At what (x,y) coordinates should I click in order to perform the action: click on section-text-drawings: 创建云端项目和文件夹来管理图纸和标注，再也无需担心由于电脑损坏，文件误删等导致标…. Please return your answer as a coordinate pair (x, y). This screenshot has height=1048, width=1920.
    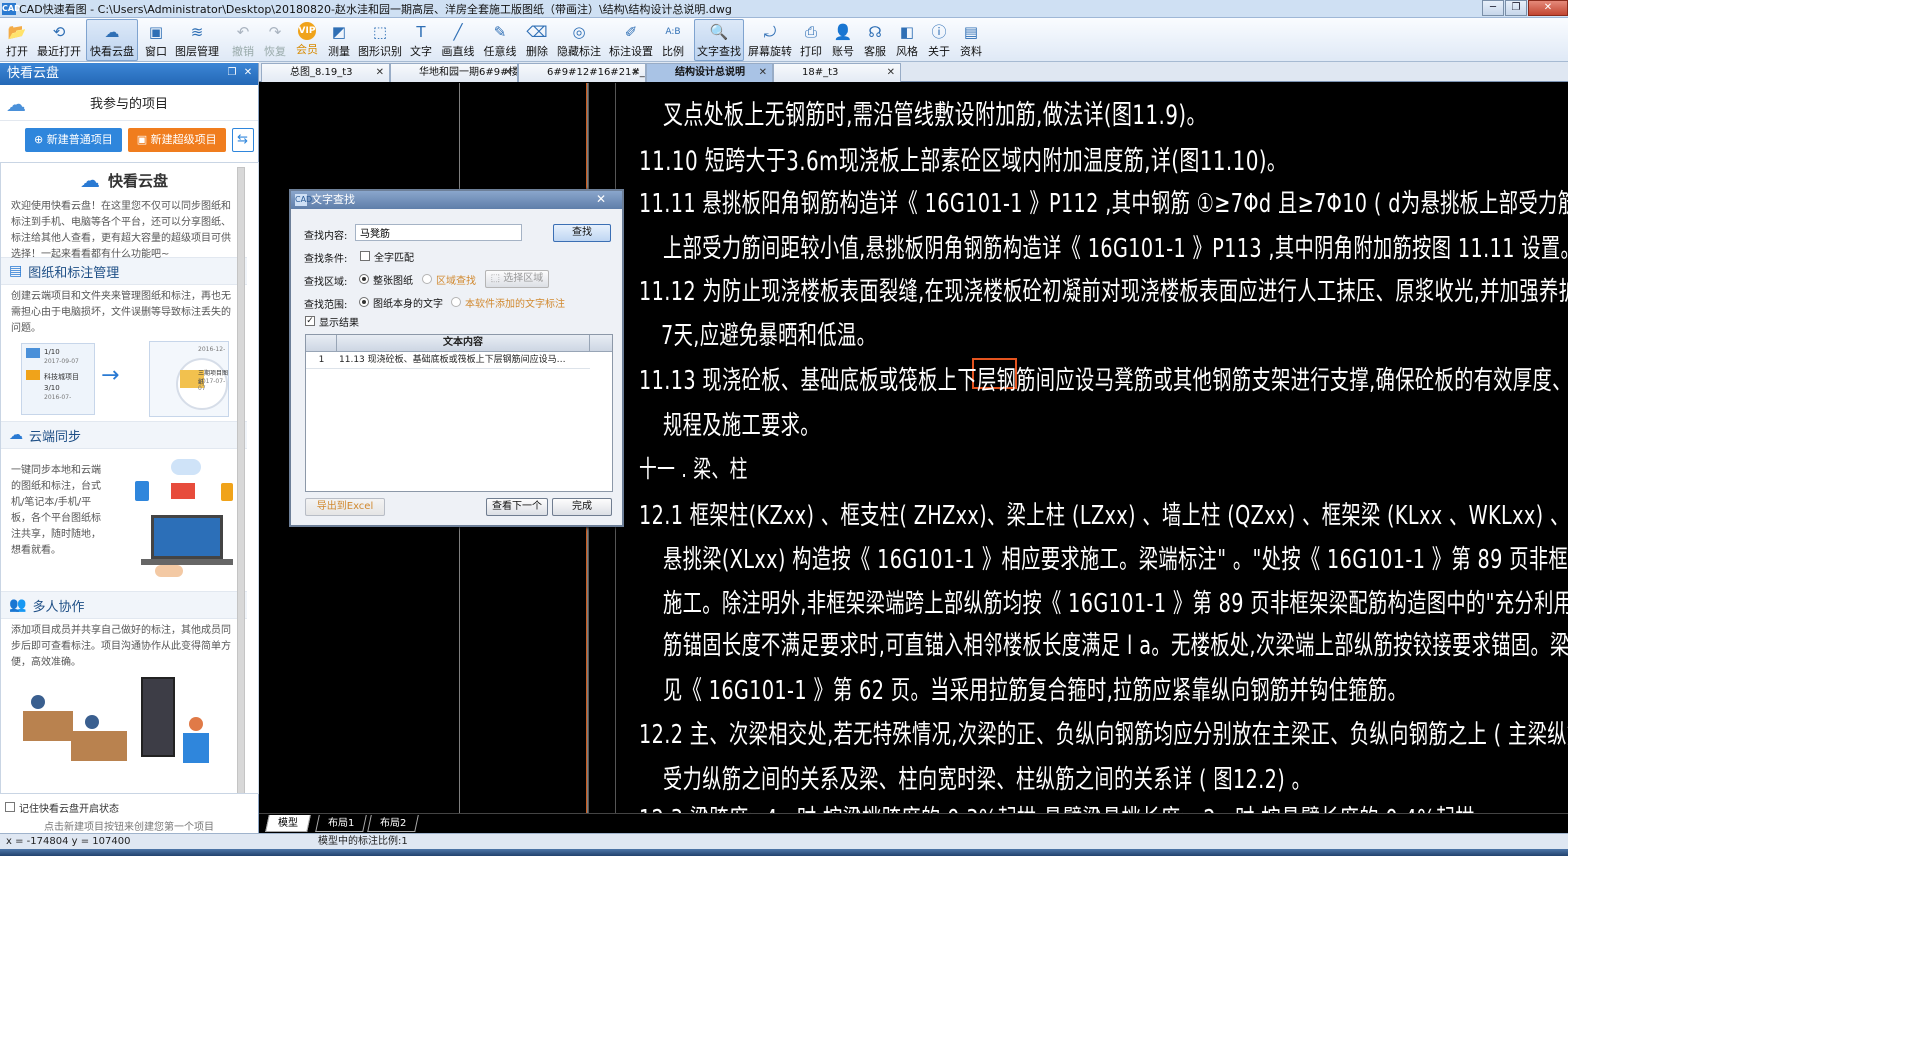
    Looking at the image, I should click on (121, 312).